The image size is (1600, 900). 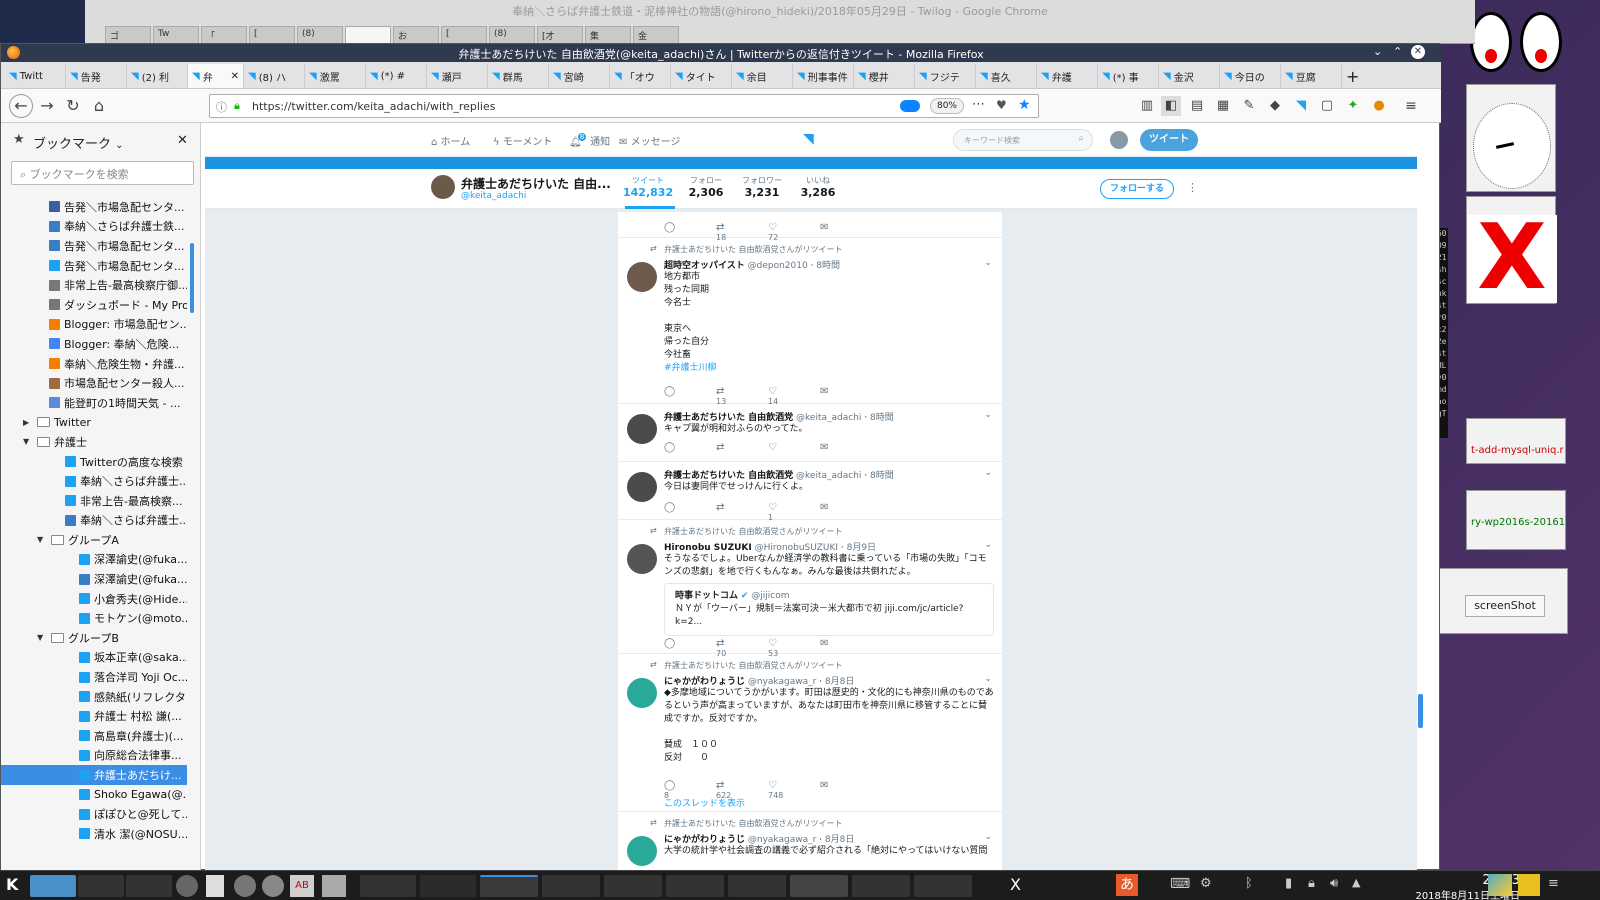 I want to click on chrome-tab: 「, so click(x=224, y=35).